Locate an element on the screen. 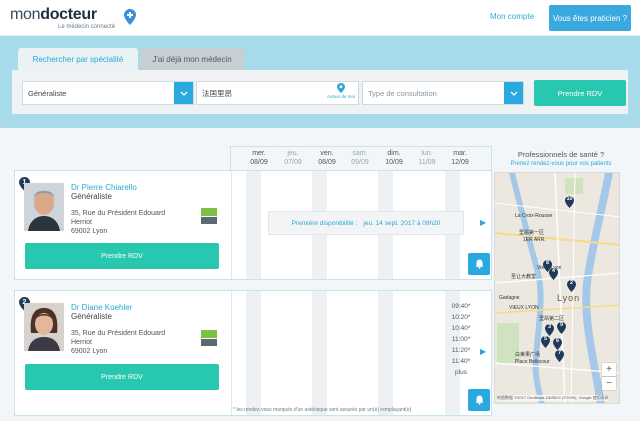 The image size is (640, 421). map-marker-pin: 7 is located at coordinates (559, 355).